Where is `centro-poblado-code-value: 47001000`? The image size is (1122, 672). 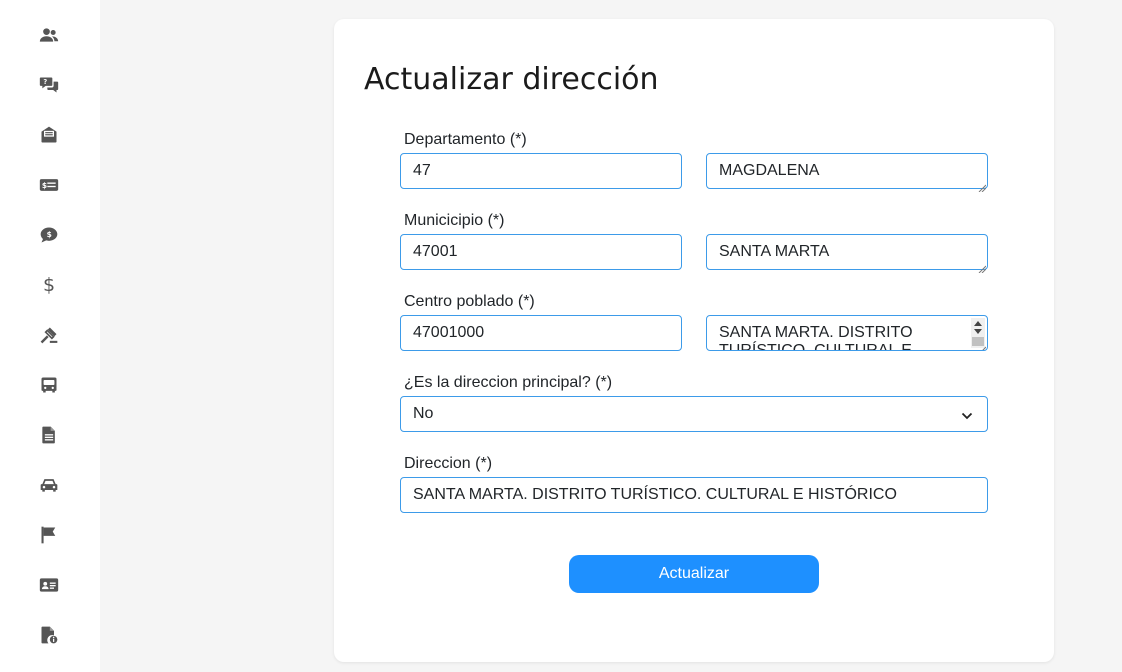 centro-poblado-code-value: 47001000 is located at coordinates (449, 332).